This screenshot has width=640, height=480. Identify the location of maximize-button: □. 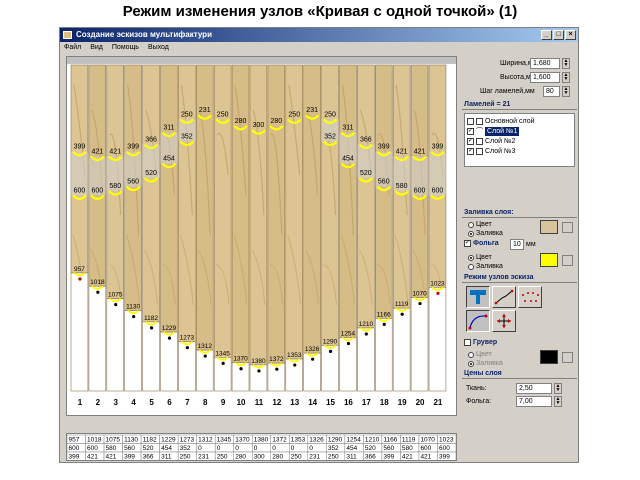
(558, 35).